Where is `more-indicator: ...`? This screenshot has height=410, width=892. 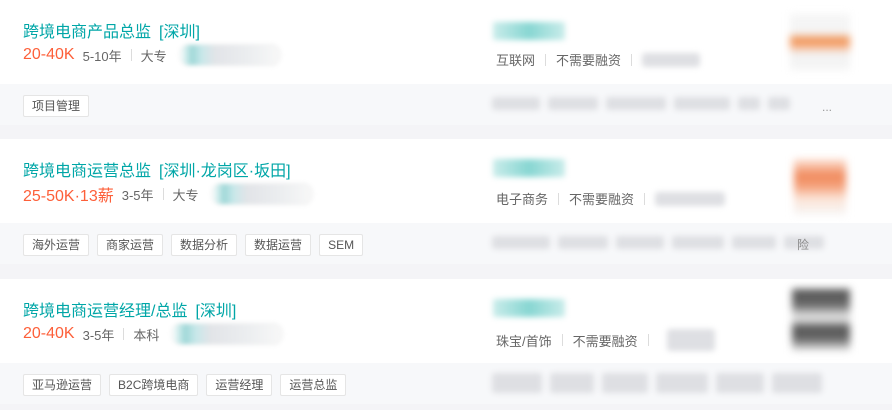 more-indicator: ... is located at coordinates (827, 107).